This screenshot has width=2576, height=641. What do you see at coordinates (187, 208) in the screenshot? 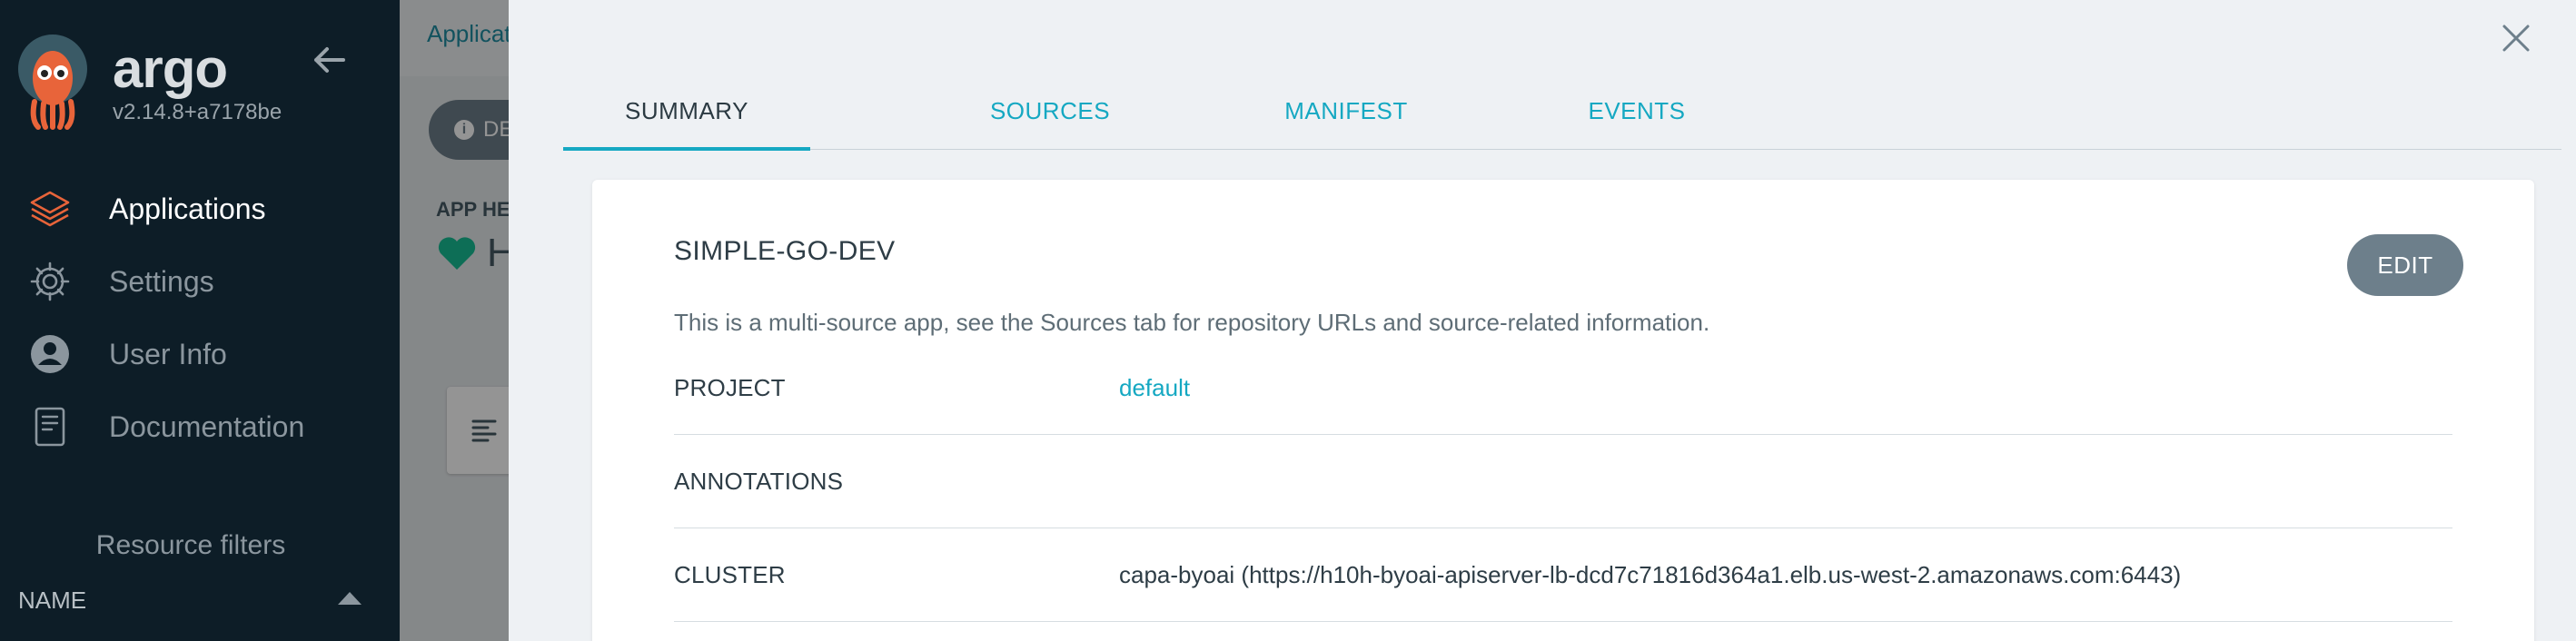
I see `sidebar-item-label: Applications` at bounding box center [187, 208].